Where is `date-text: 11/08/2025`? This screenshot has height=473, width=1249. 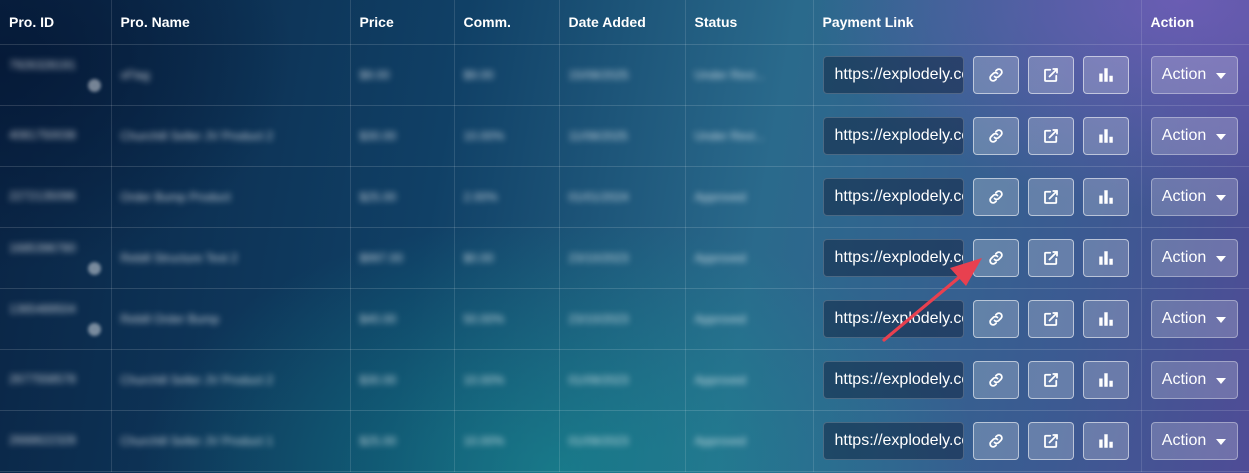 date-text: 11/08/2025 is located at coordinates (598, 135).